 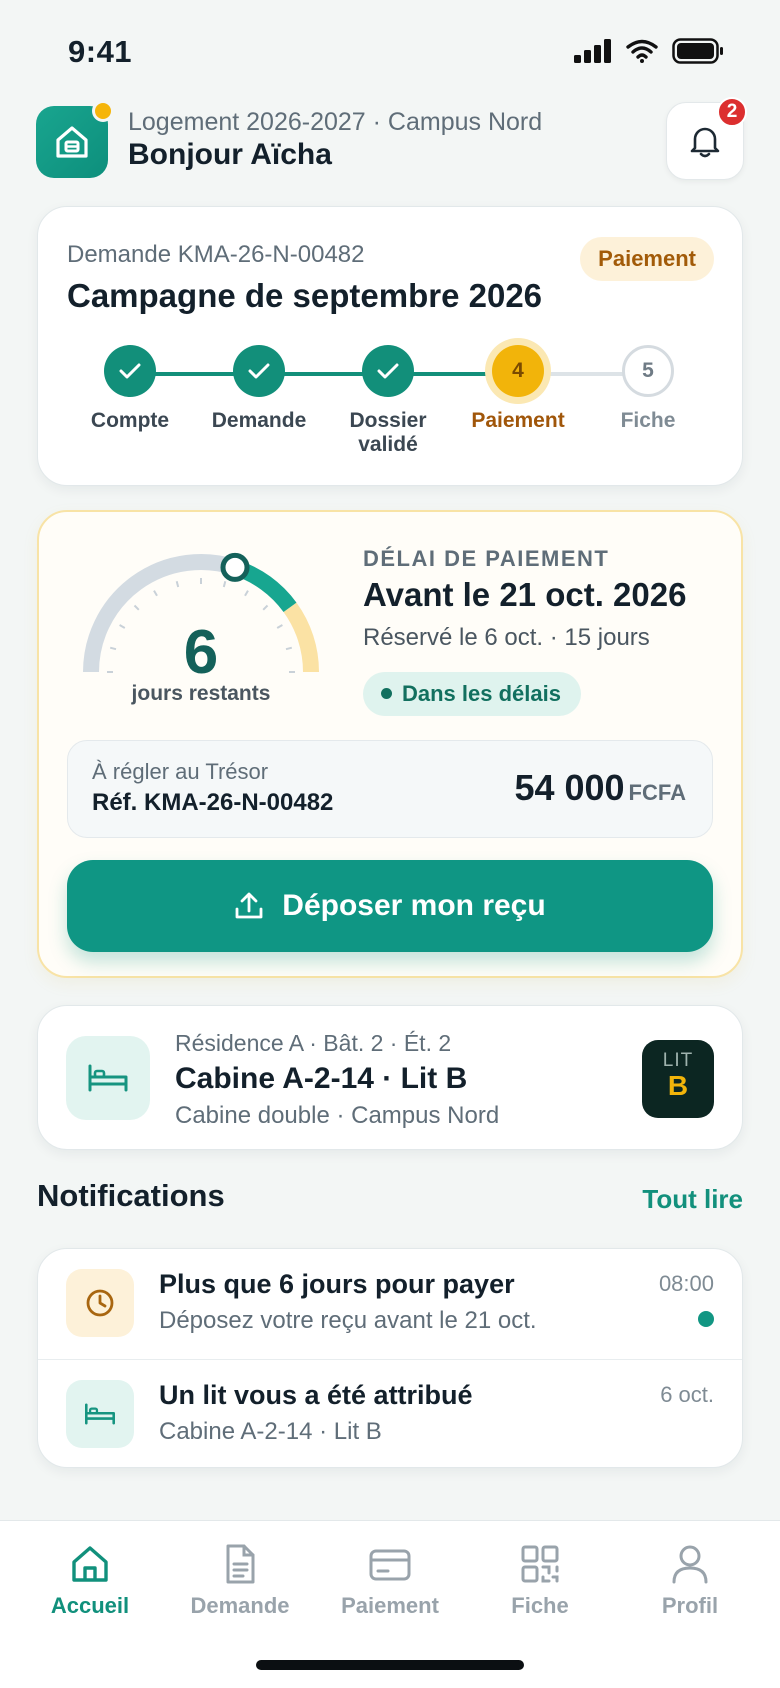 What do you see at coordinates (518, 420) in the screenshot?
I see `step-4-label: Paiement` at bounding box center [518, 420].